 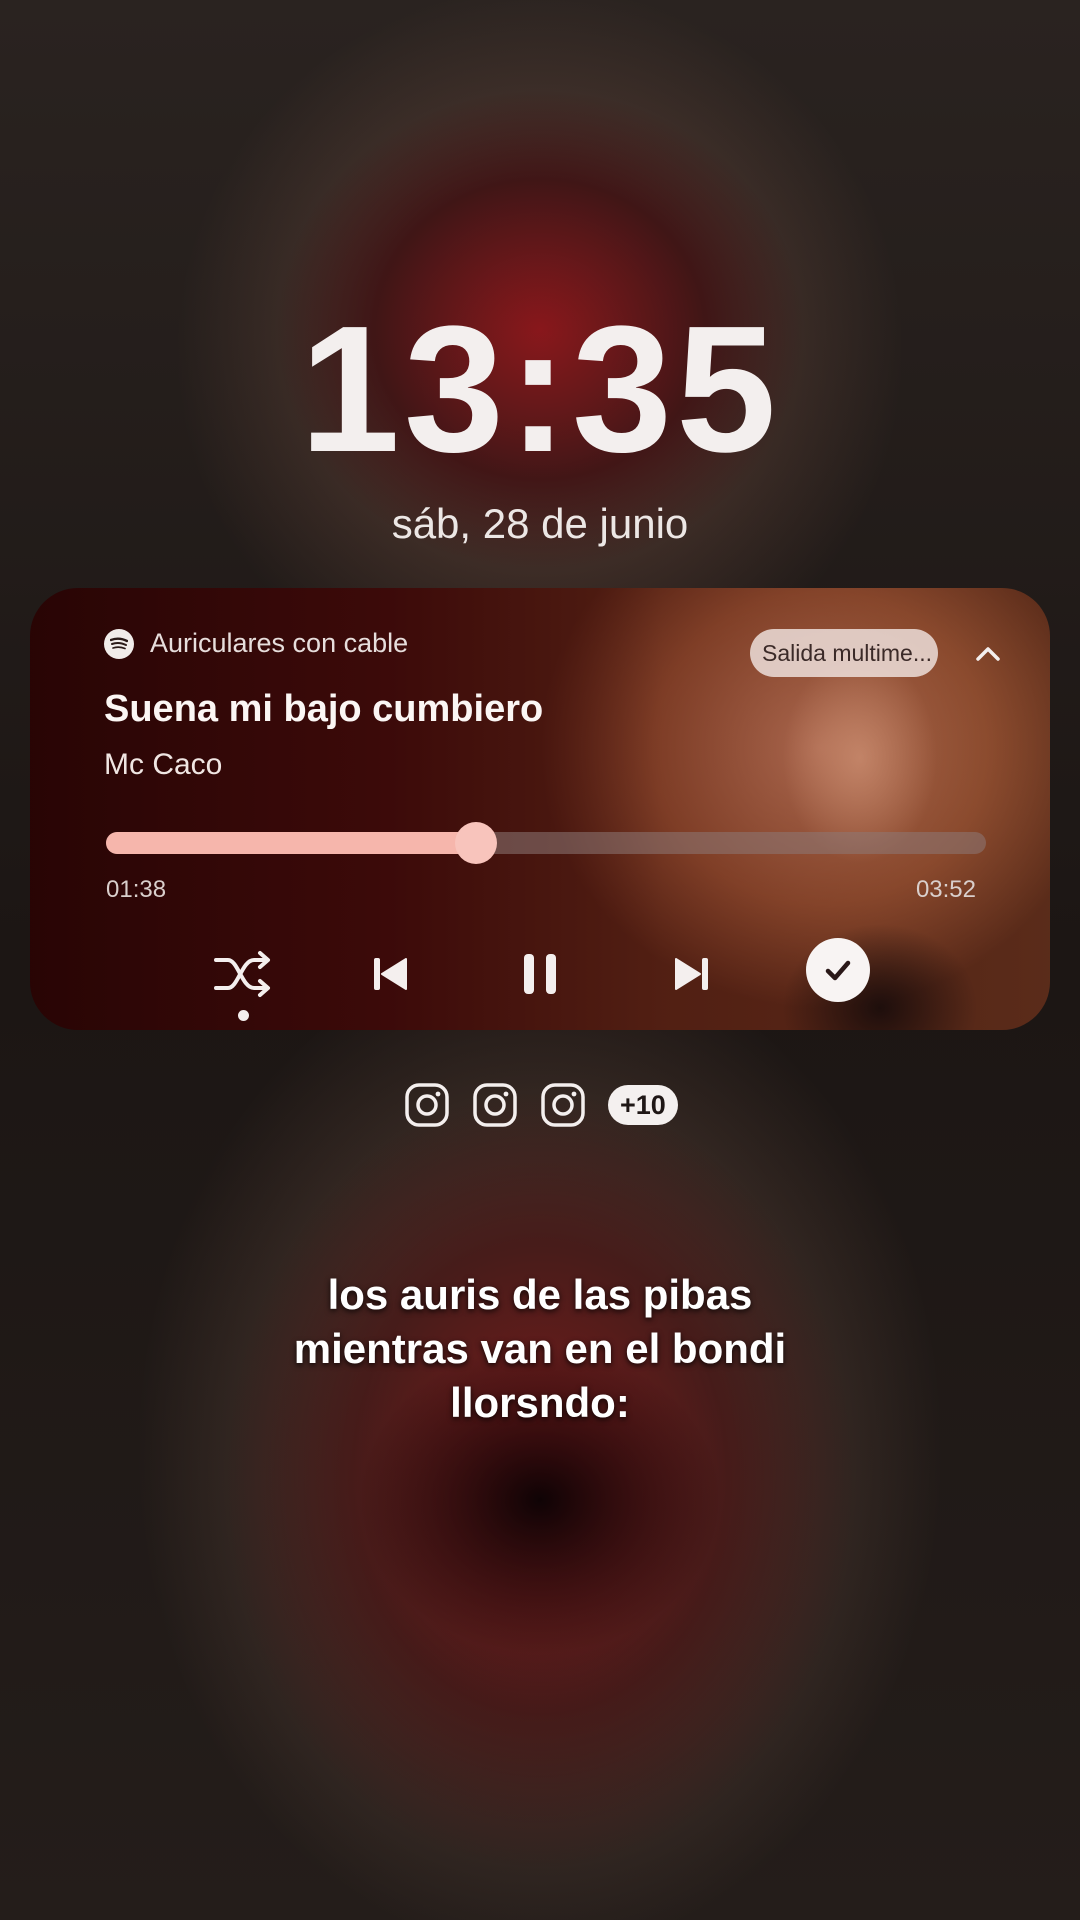 I want to click on shuffle-active-indicator, so click(x=243, y=1015).